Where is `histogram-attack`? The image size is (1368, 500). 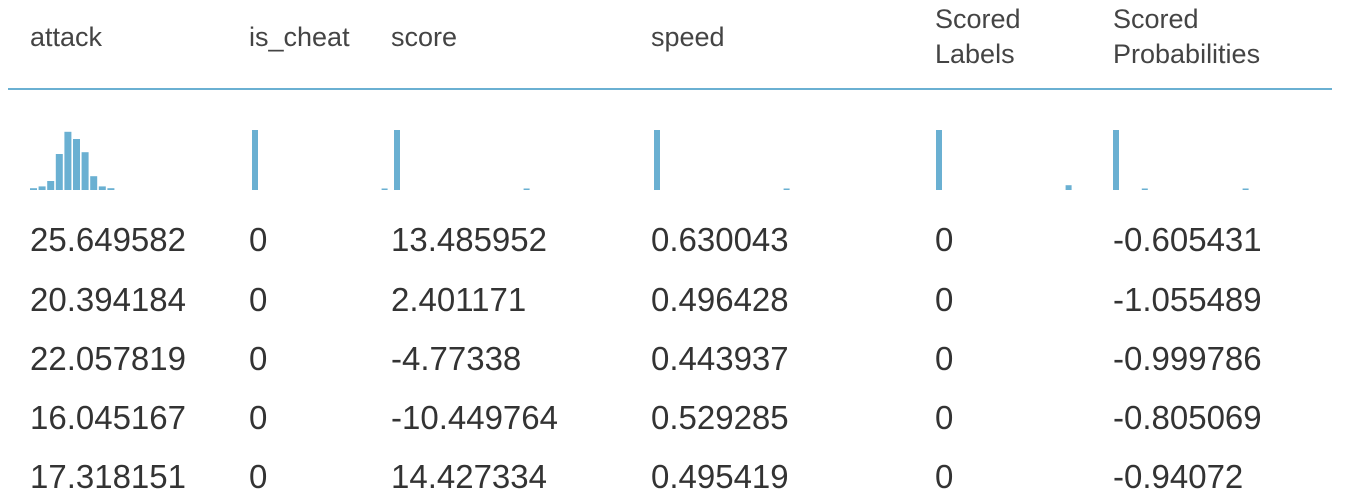 histogram-attack is located at coordinates (110, 154).